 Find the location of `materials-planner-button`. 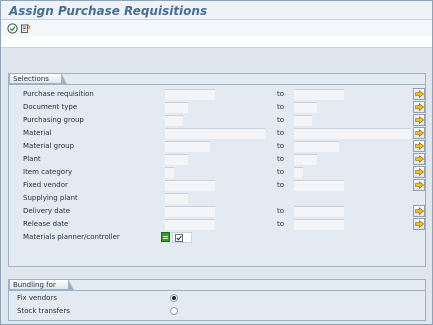

materials-planner-button is located at coordinates (165, 237).